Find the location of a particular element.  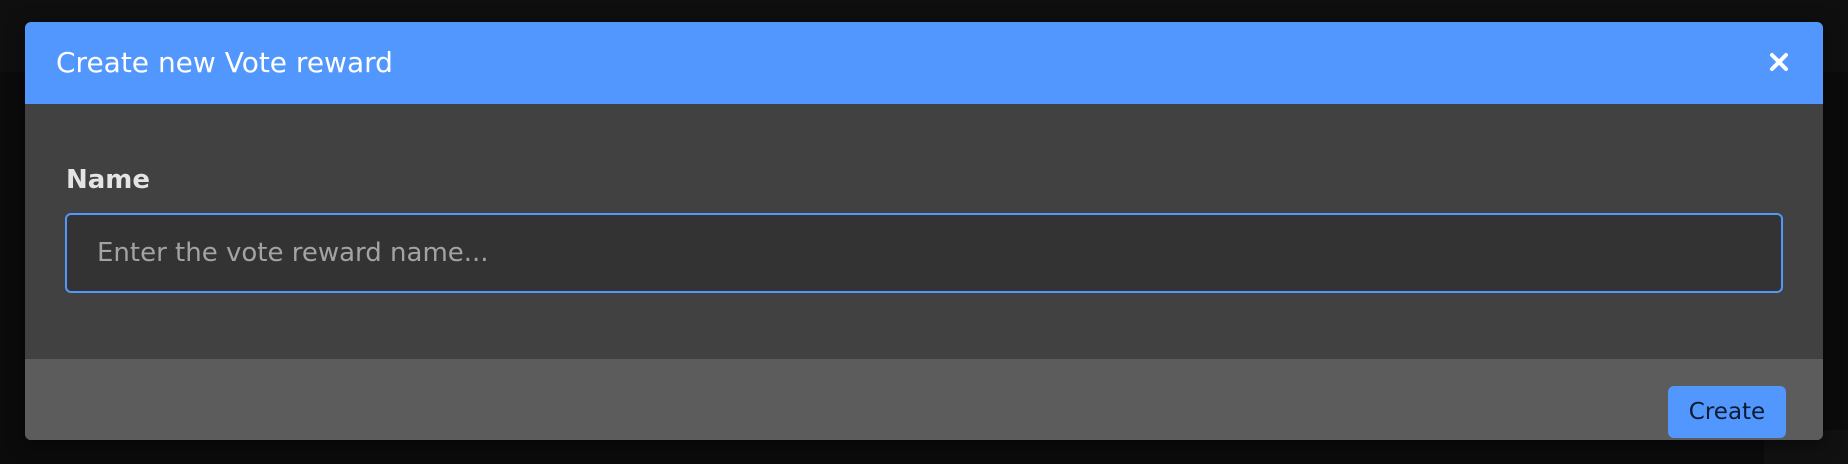

close-button is located at coordinates (1779, 62).